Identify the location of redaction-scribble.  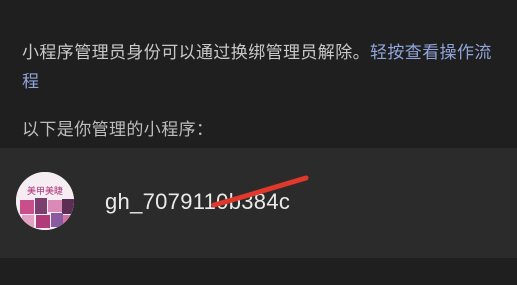
(260, 191).